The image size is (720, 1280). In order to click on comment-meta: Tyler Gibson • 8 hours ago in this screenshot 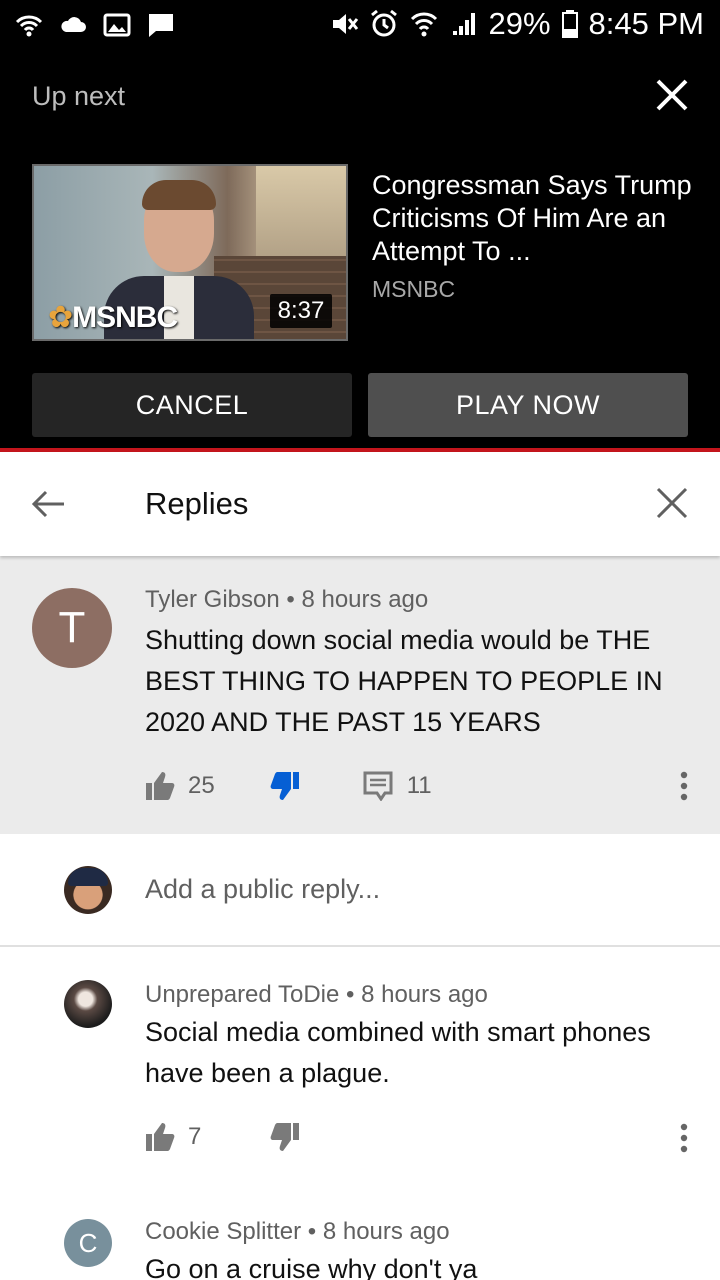, I will do `click(286, 600)`.